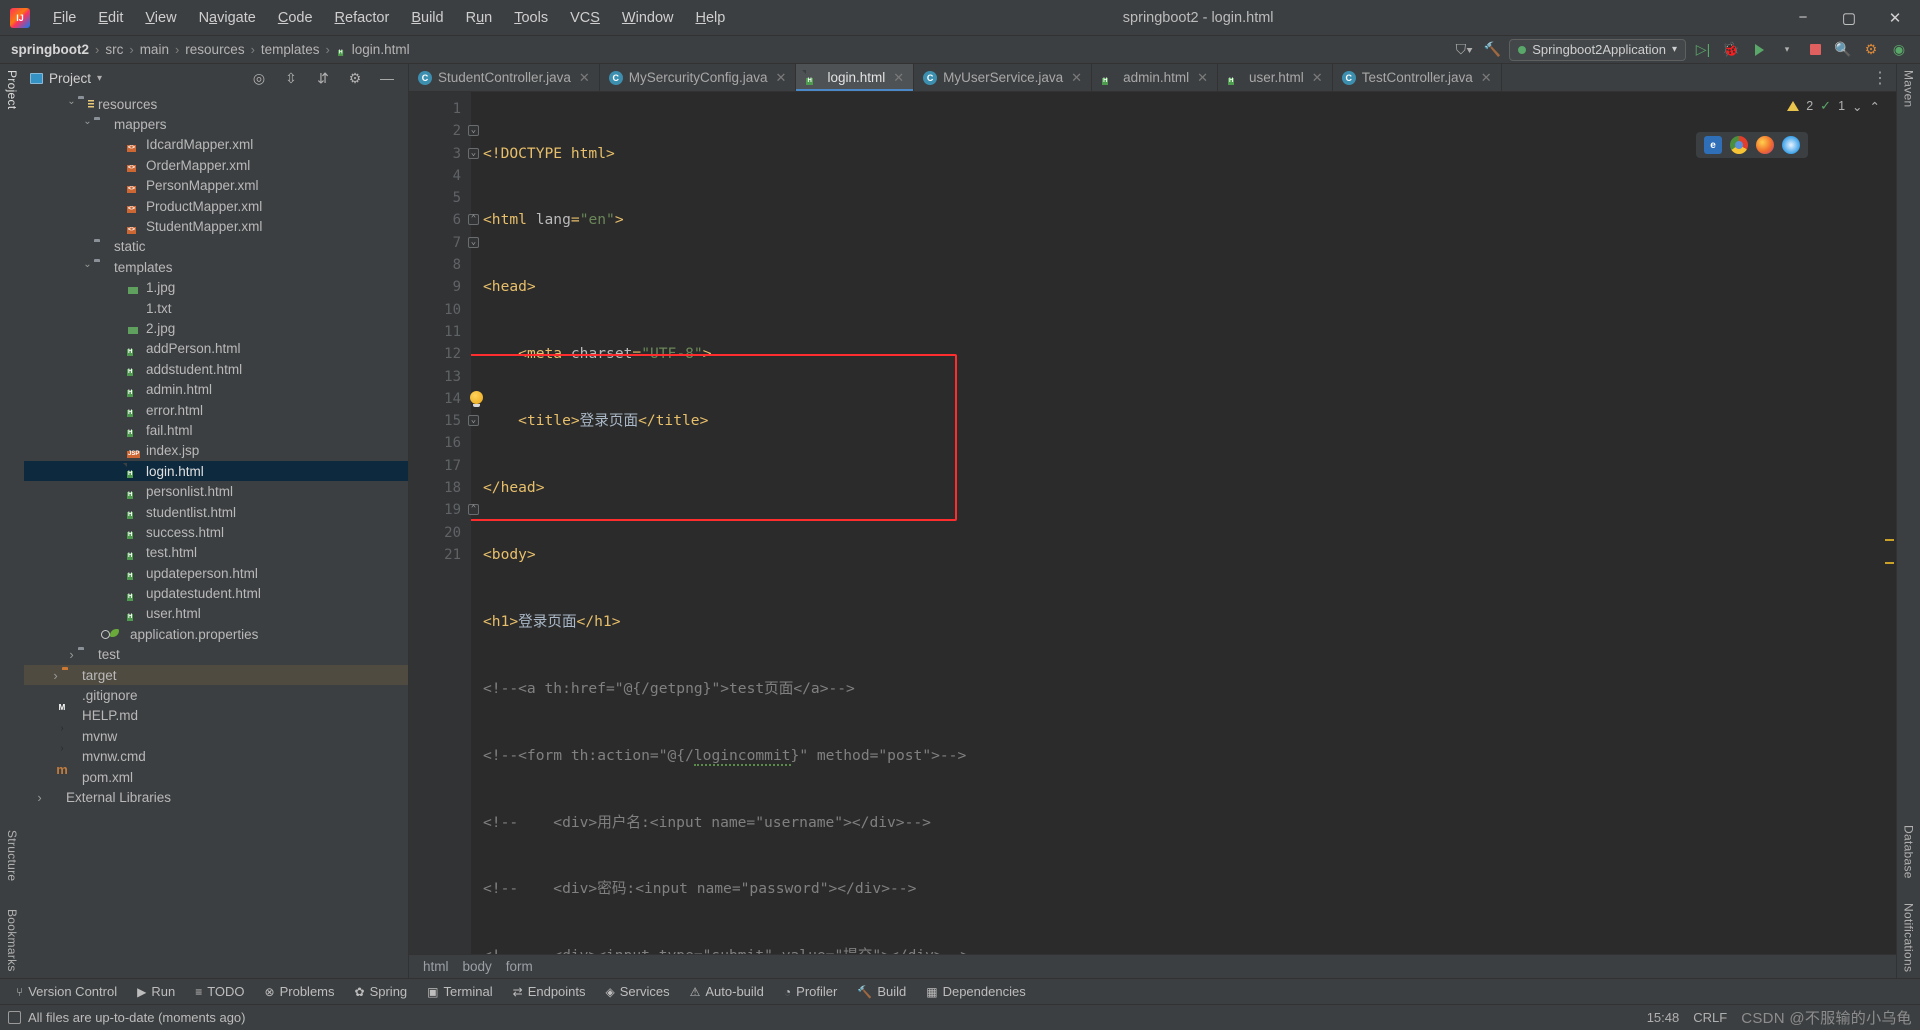 The image size is (1920, 1030). I want to click on menu-edit: Edit, so click(110, 18).